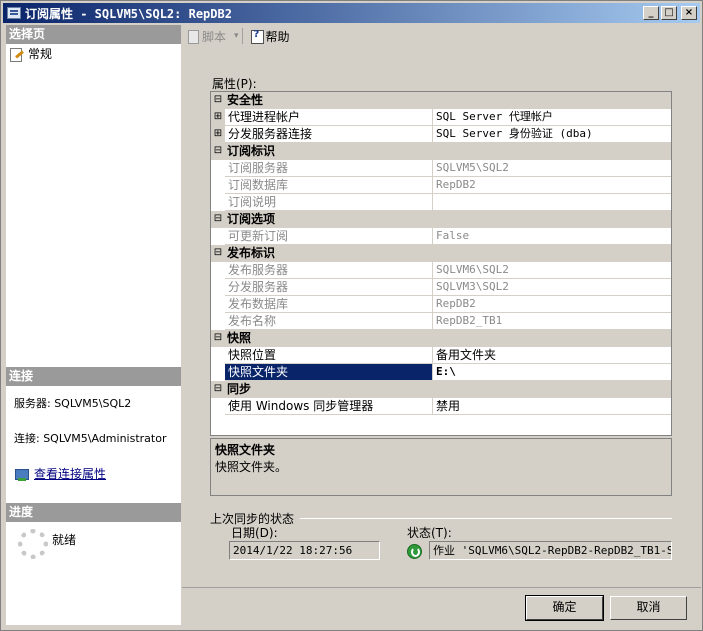 The width and height of the screenshot is (703, 631). Describe the element at coordinates (329, 270) in the screenshot. I see `property-name: 发布服务器` at that location.